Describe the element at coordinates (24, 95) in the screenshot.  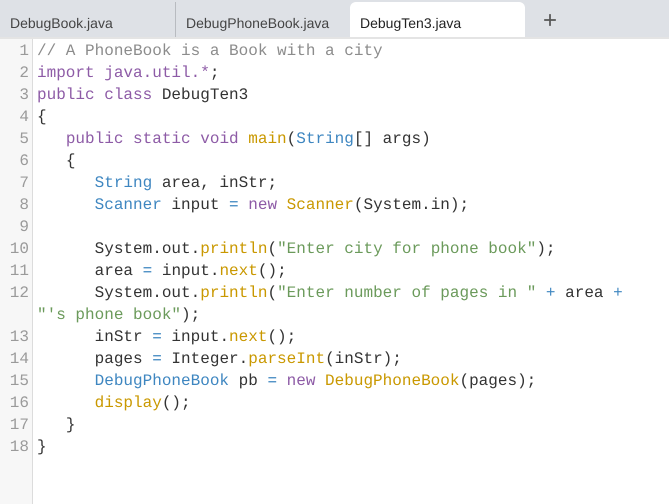
I see `line-number: 3` at that location.